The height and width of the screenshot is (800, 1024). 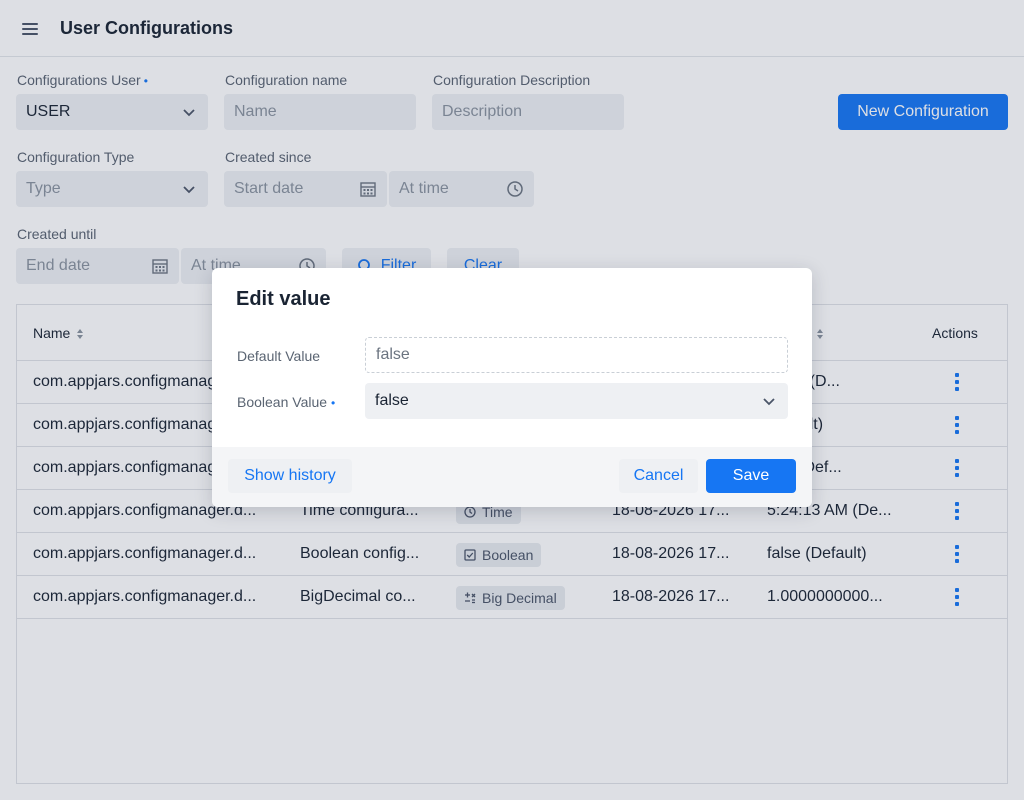 What do you see at coordinates (286, 402) in the screenshot?
I see `boolean-value-label: Boolean Value •` at bounding box center [286, 402].